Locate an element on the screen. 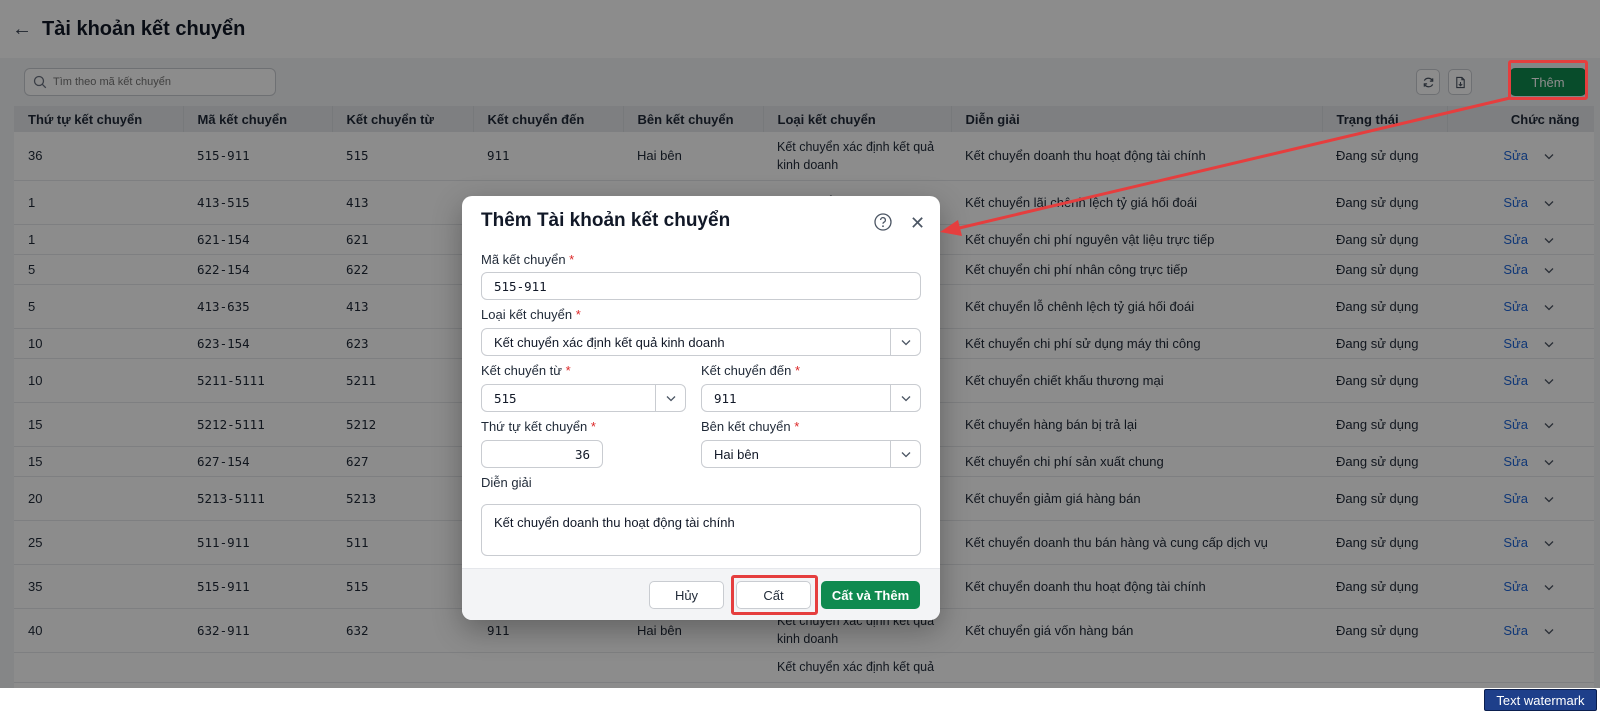 Image resolution: width=1600 pixels, height=713 pixels. thu-tu-label: Thứ tự kết chuyển * is located at coordinates (538, 426).